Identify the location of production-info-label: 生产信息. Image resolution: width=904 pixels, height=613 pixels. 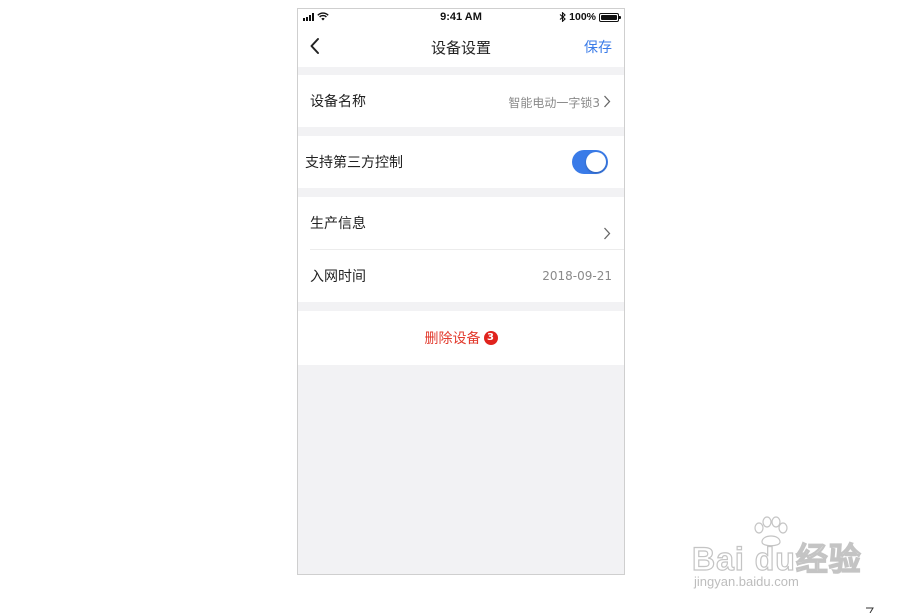
(338, 224).